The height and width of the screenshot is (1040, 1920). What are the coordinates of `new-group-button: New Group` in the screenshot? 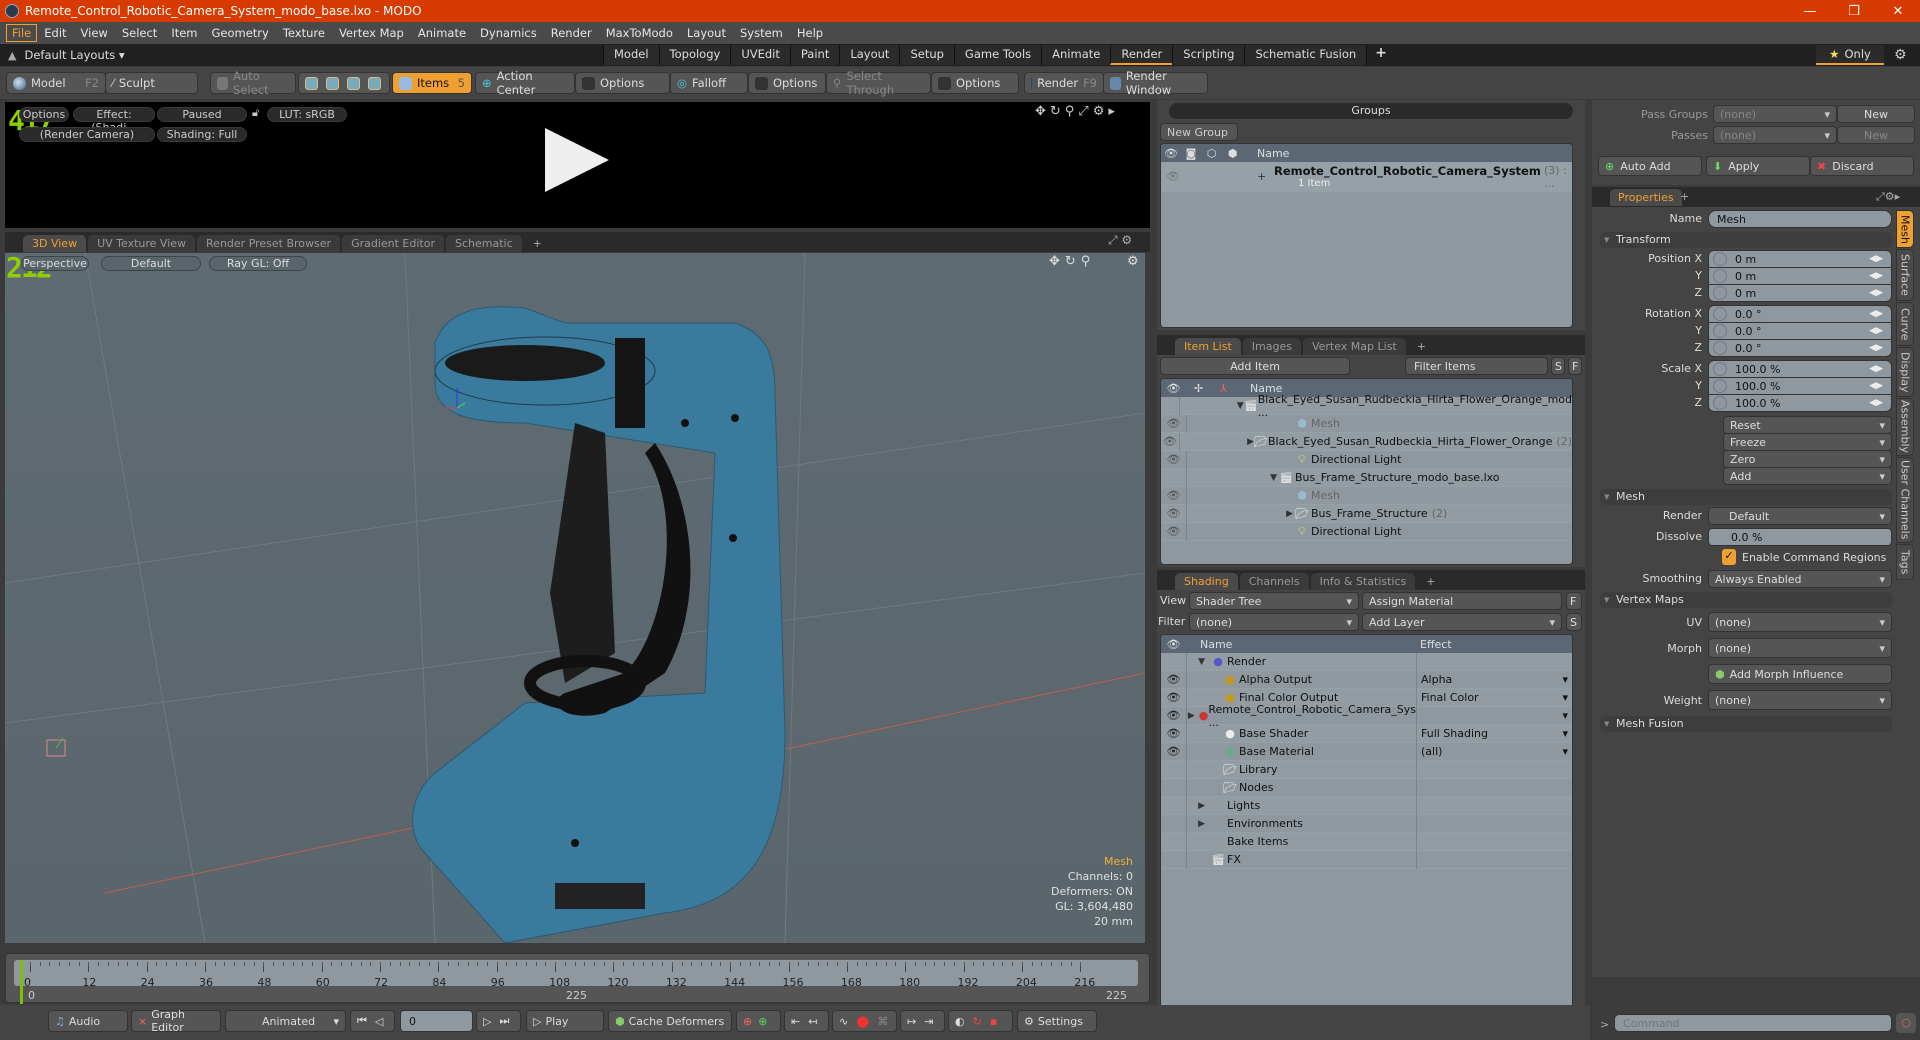 It's located at (1199, 132).